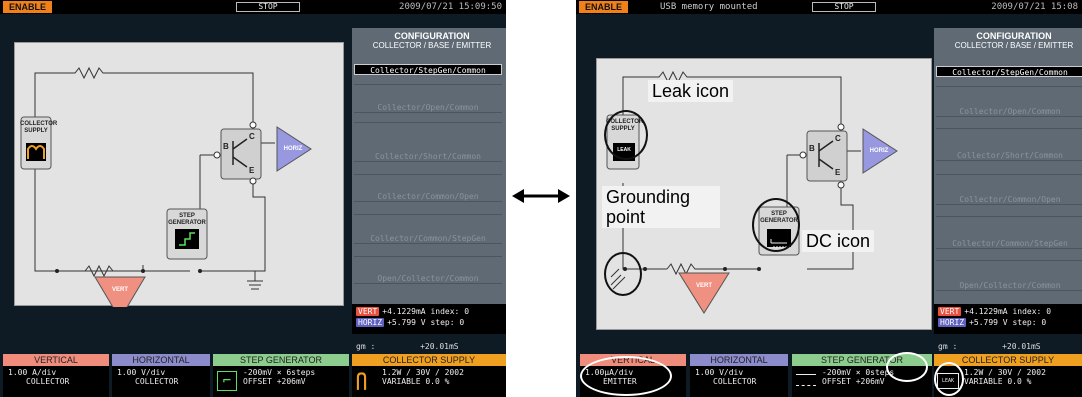  Describe the element at coordinates (949, 379) in the screenshot. I see `leak-mode-highlight-circle` at that location.